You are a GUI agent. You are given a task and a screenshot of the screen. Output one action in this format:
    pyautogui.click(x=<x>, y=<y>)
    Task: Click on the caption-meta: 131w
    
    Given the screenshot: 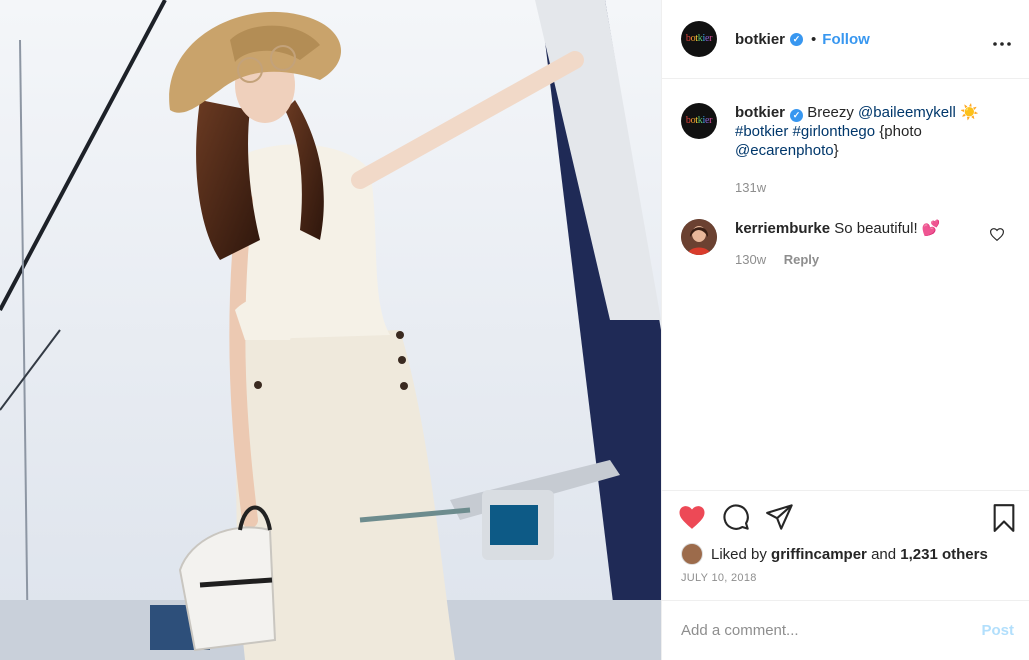 What is the action you would take?
    pyautogui.click(x=870, y=187)
    